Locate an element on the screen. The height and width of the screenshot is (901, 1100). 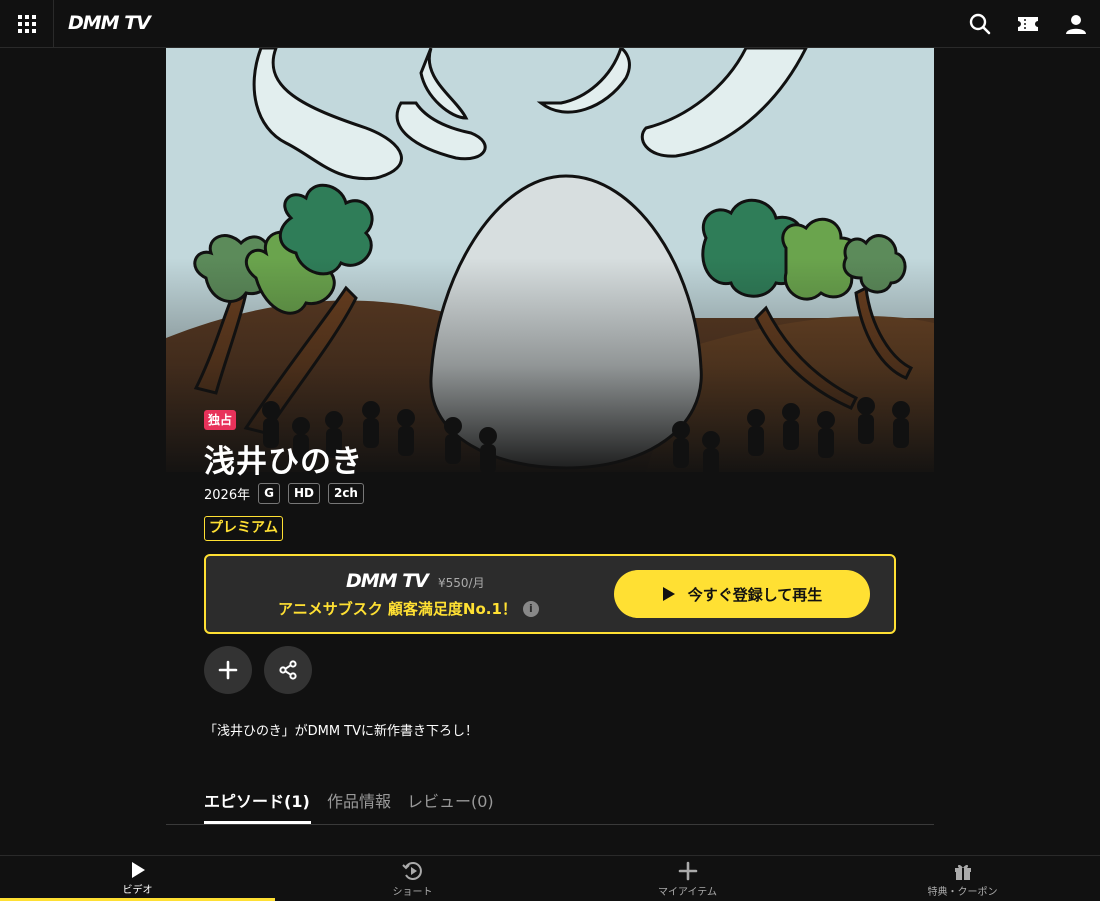
nav-my-items: マイアイテム is located at coordinates (687, 878).